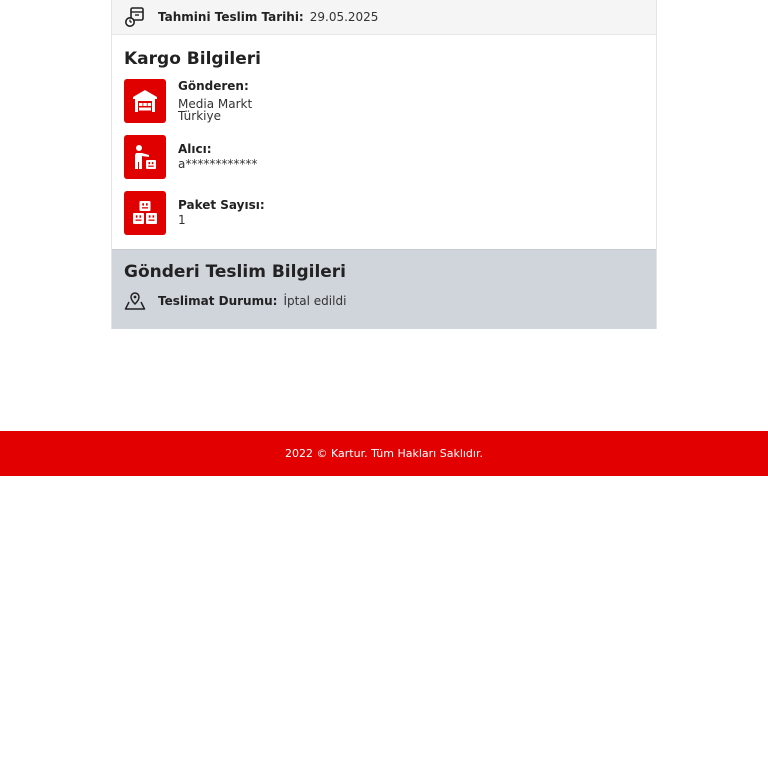 This screenshot has width=768, height=768. I want to click on stacked-boxes-icon, so click(145, 213).